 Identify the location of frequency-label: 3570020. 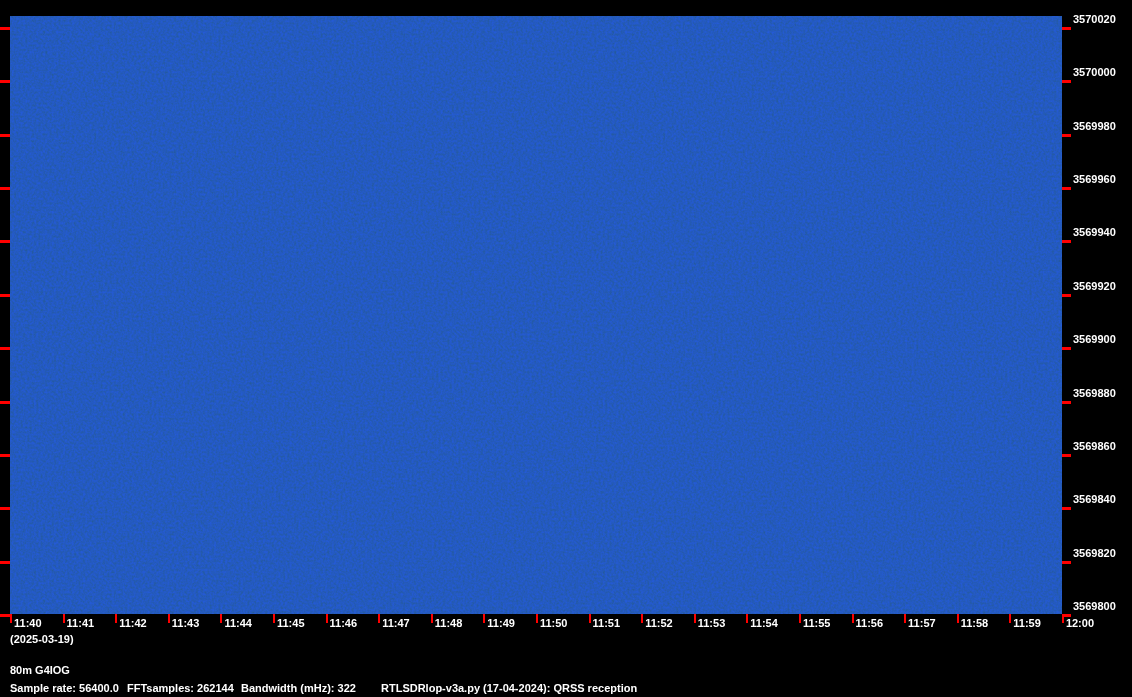
(1094, 19).